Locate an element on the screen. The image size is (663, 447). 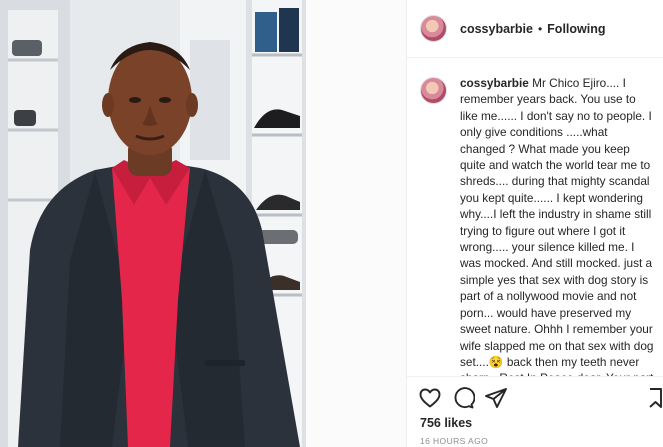
author-username: cossybarbie is located at coordinates (496, 29).